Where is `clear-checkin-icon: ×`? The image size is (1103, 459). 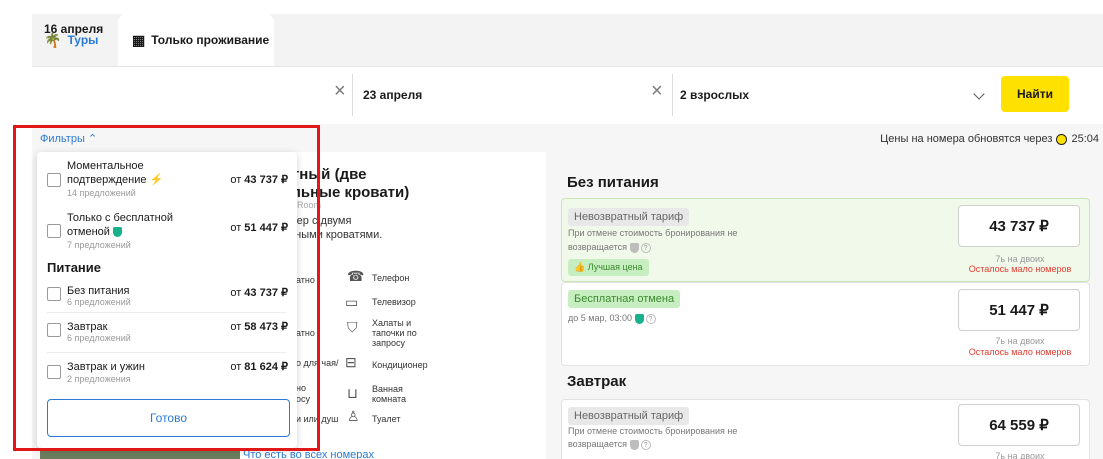
clear-checkin-icon: × is located at coordinates (340, 91).